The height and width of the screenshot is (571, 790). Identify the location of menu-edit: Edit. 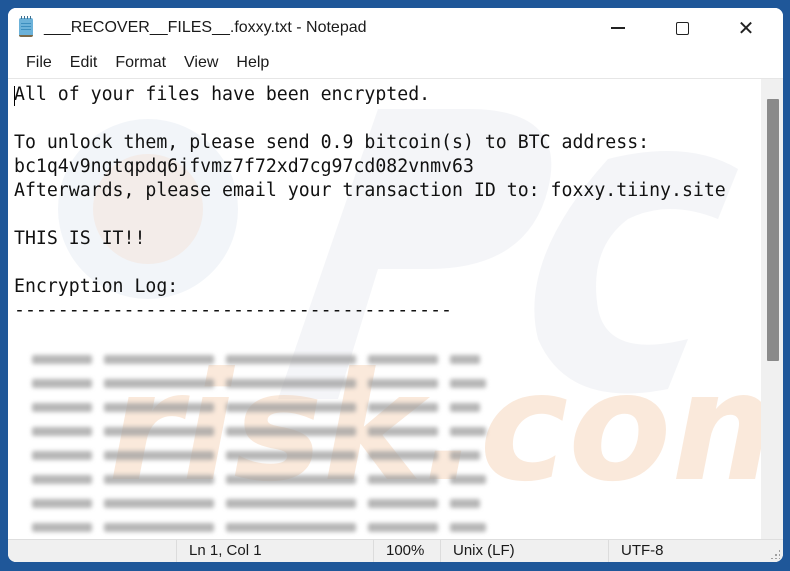
(84, 63).